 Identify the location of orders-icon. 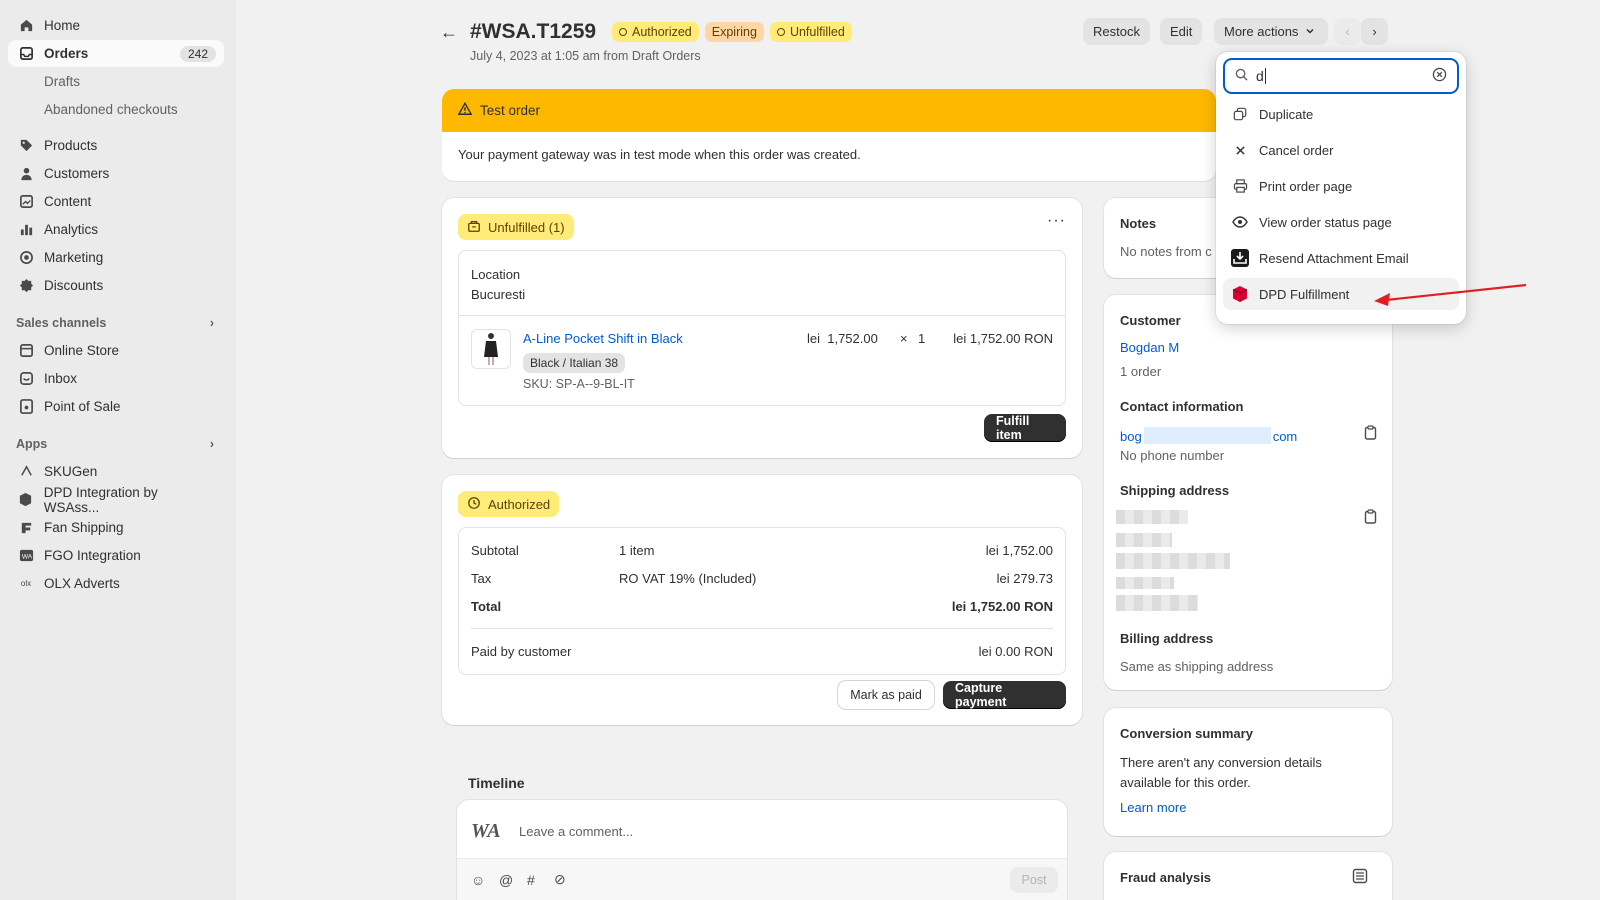
(26, 54).